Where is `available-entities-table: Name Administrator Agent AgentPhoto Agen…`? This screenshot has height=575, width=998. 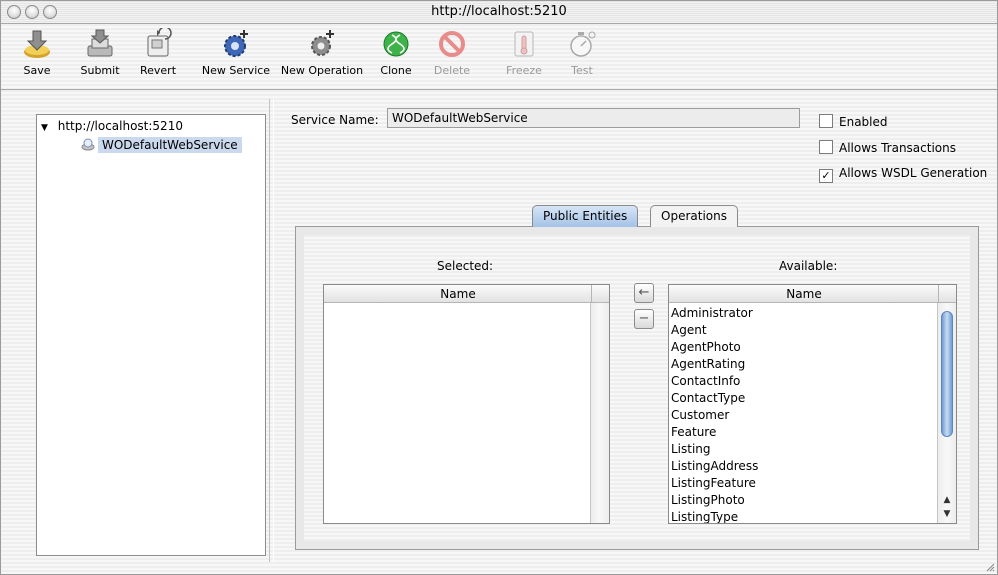
available-entities-table: Name Administrator Agent AgentPhoto Agen… is located at coordinates (812, 404).